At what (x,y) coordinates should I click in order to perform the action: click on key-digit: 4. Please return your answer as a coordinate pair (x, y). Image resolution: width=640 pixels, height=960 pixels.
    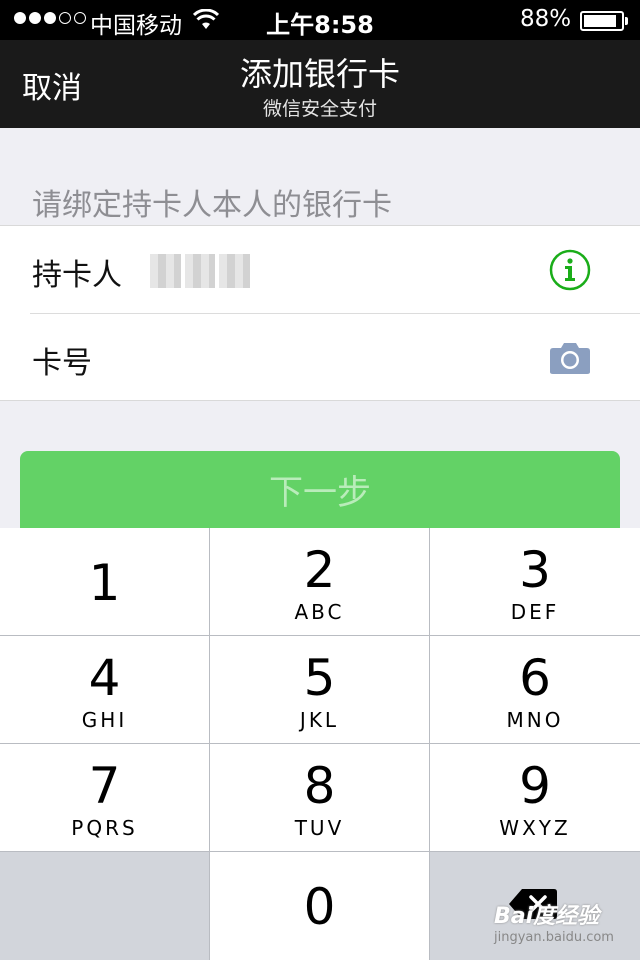
    Looking at the image, I should click on (104, 678).